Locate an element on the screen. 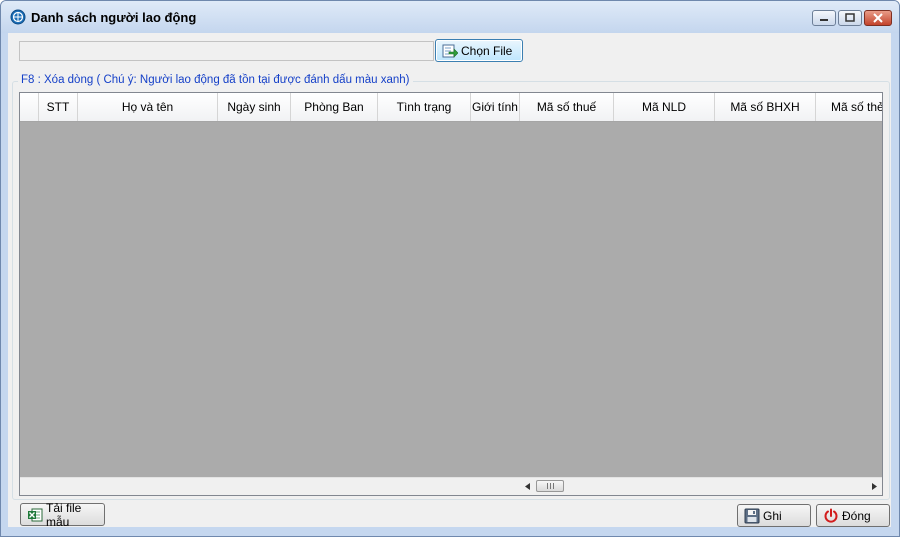  scroll-right-button is located at coordinates (873, 486).